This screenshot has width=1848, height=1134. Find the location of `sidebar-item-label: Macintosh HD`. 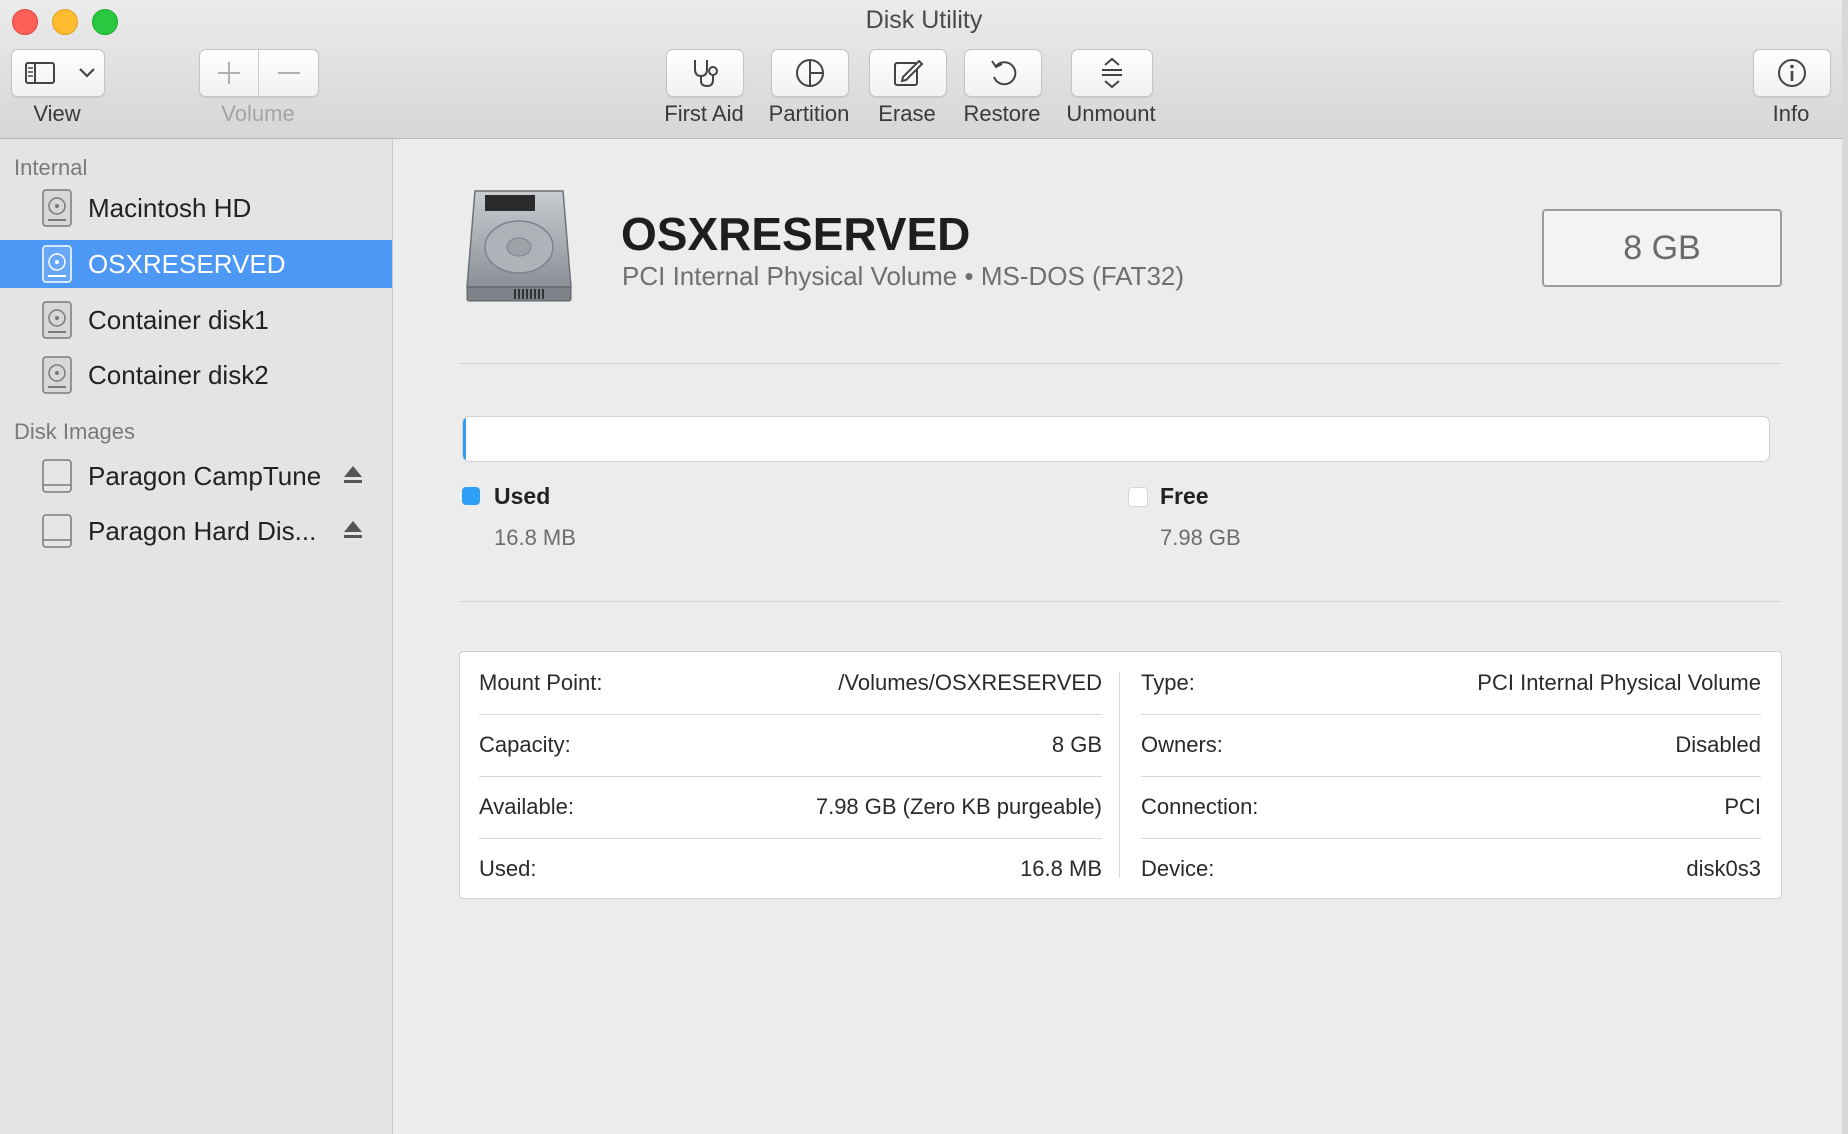

sidebar-item-label: Macintosh HD is located at coordinates (170, 207).